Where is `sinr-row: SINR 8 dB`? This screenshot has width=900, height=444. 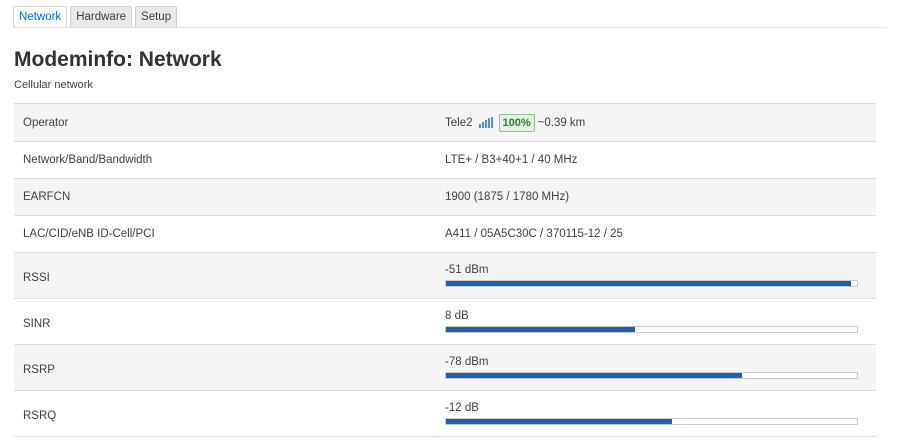 sinr-row: SINR 8 dB is located at coordinates (445, 322).